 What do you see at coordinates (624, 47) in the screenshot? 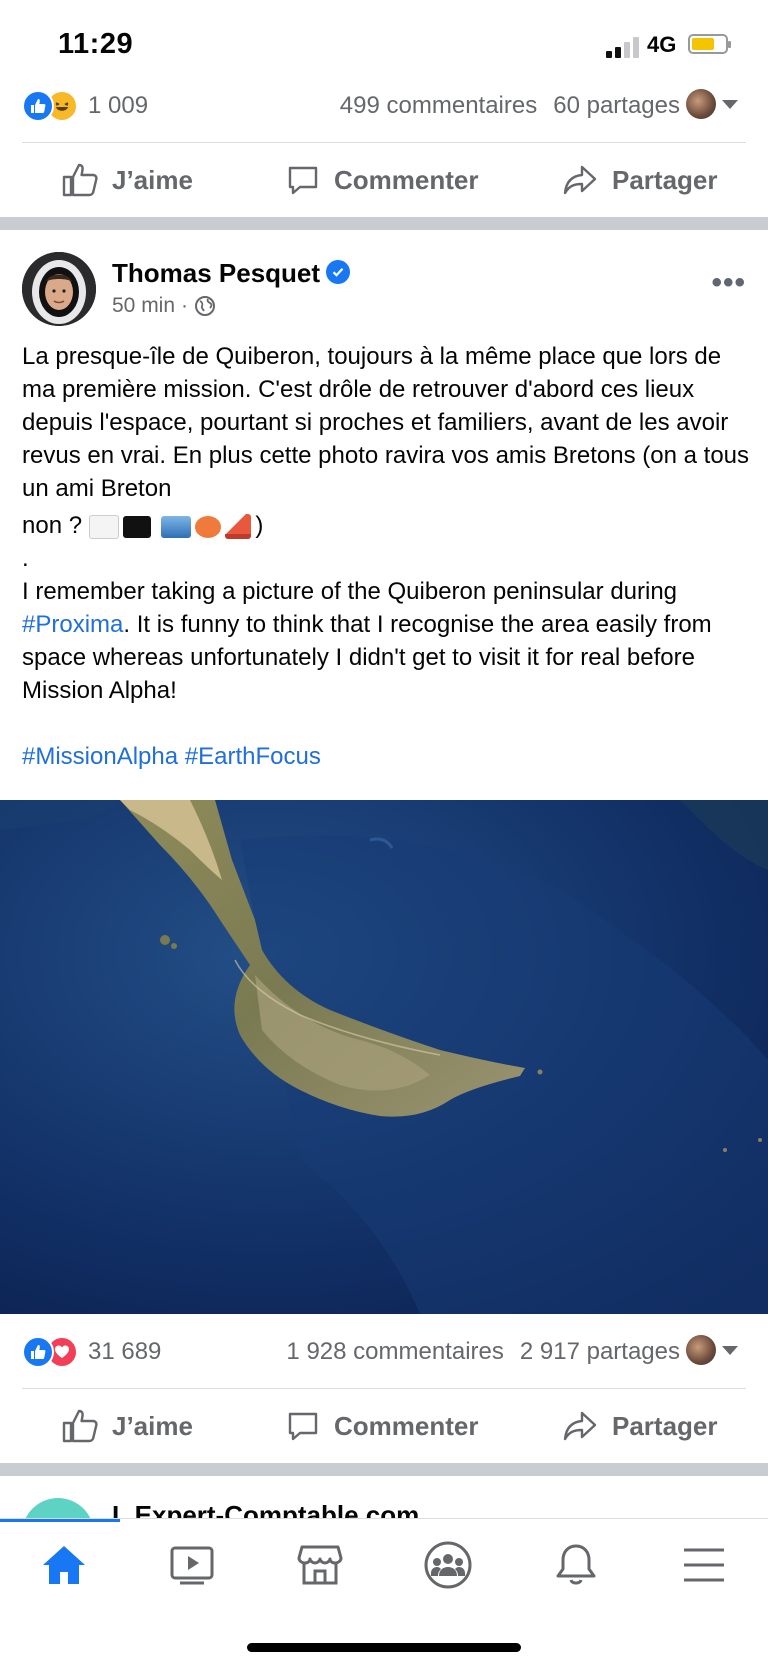
I see `signal-icon` at bounding box center [624, 47].